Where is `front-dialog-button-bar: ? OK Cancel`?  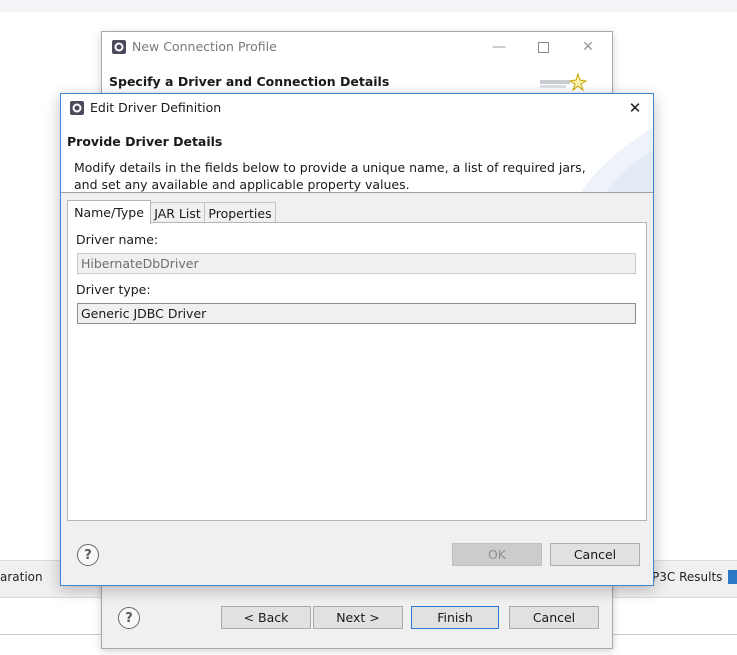 front-dialog-button-bar: ? OK Cancel is located at coordinates (357, 554).